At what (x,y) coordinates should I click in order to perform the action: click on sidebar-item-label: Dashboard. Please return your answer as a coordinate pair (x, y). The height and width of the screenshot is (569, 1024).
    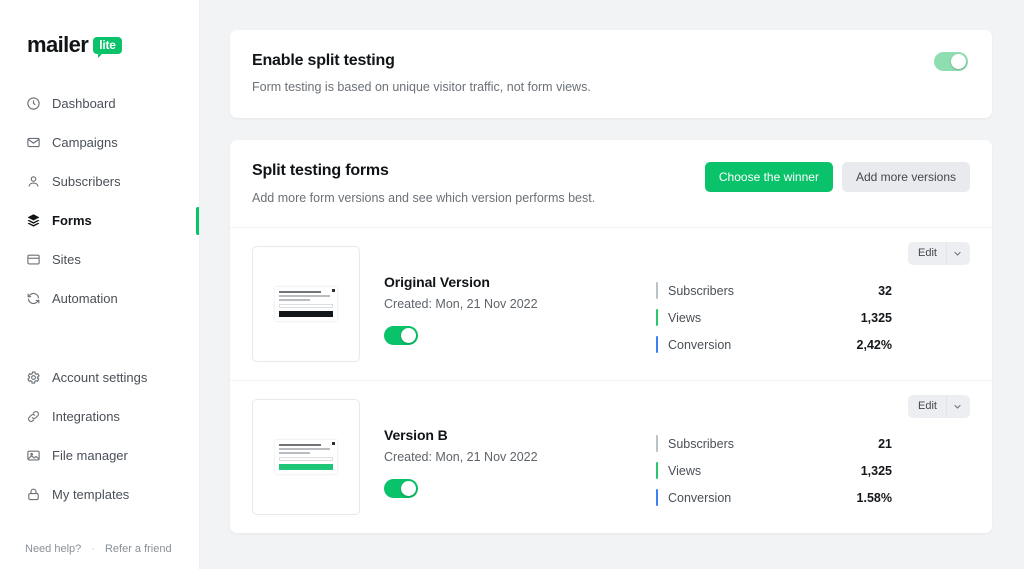
    Looking at the image, I should click on (84, 103).